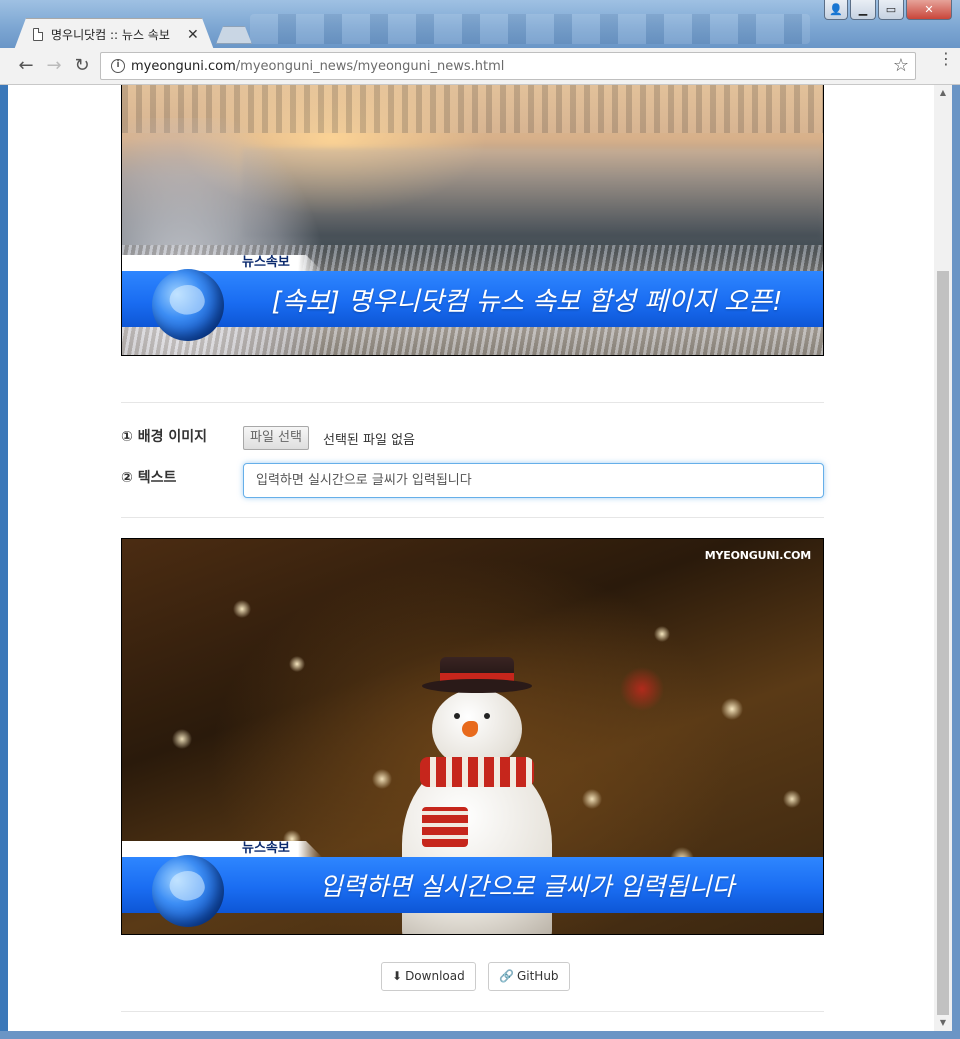  Describe the element at coordinates (276, 438) in the screenshot. I see `file-select-button: 파일 선택` at that location.